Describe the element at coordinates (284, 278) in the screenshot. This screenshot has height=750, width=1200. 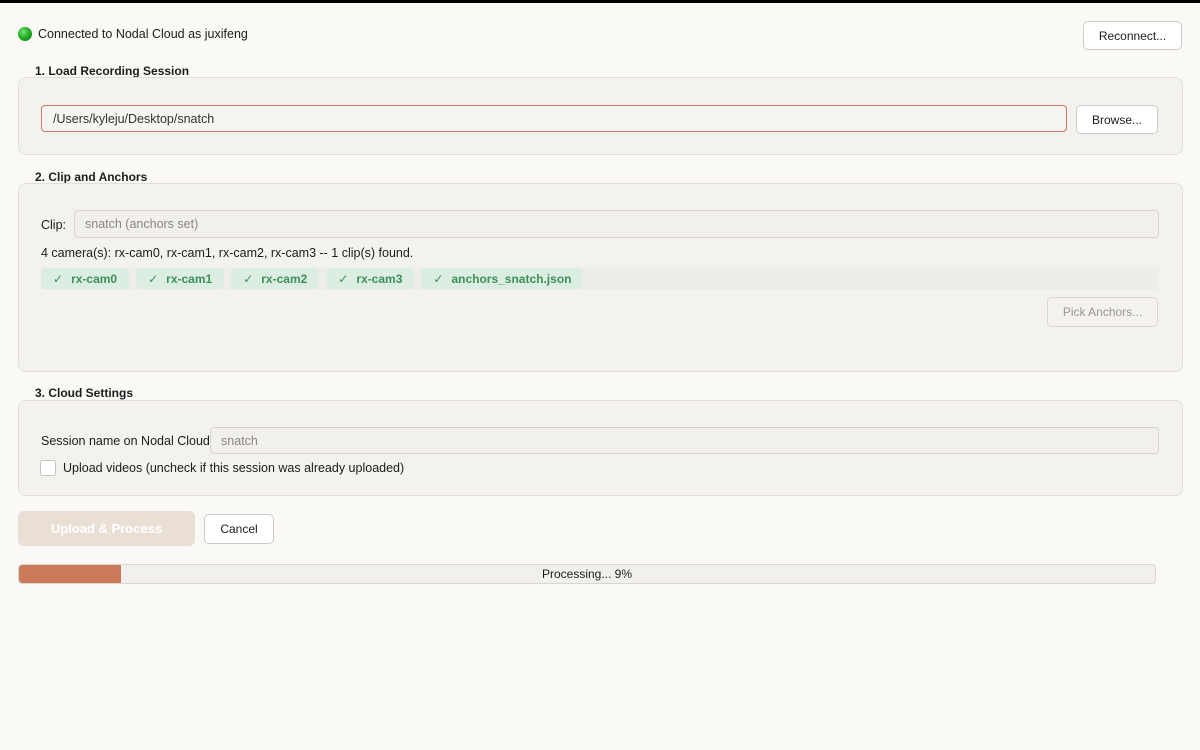
I see `chip-label: rx-cam2` at that location.